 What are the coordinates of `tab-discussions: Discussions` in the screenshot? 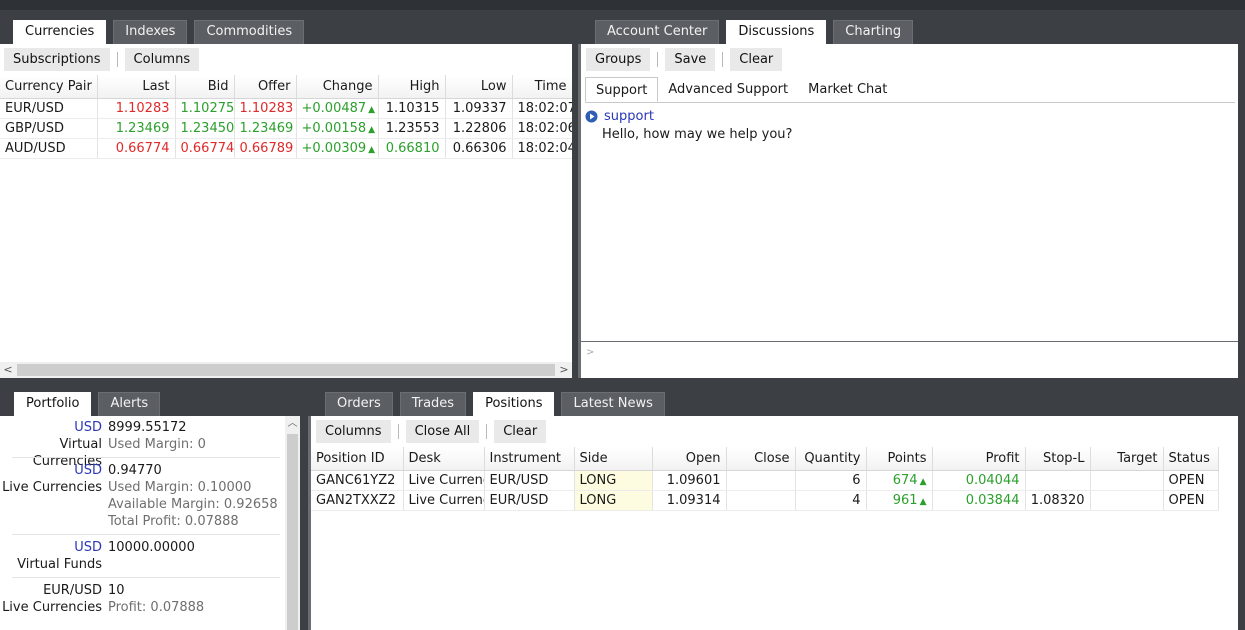 It's located at (776, 32).